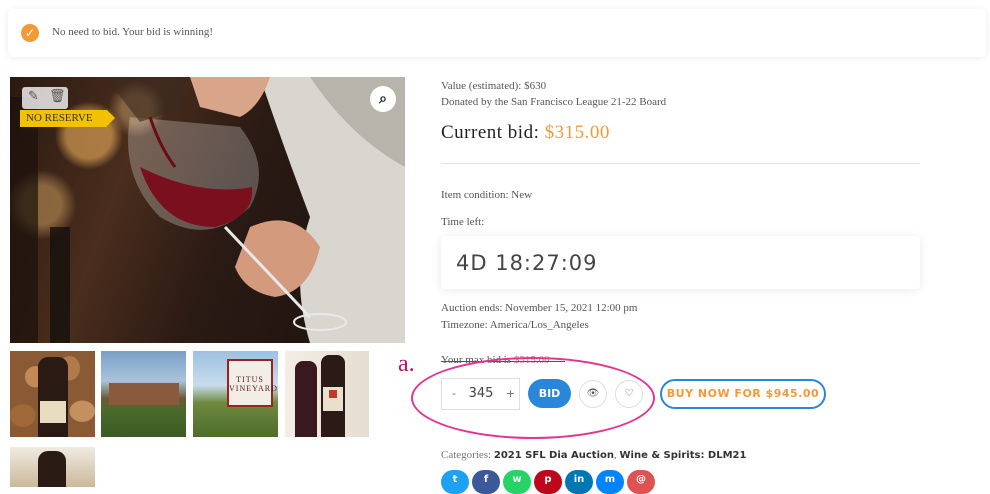 The image size is (990, 494). I want to click on edit-icon: ✎, so click(33, 96).